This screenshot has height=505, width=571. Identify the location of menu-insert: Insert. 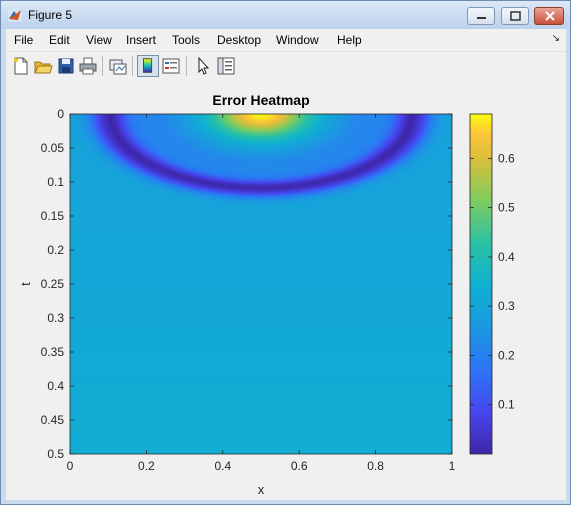
(141, 40).